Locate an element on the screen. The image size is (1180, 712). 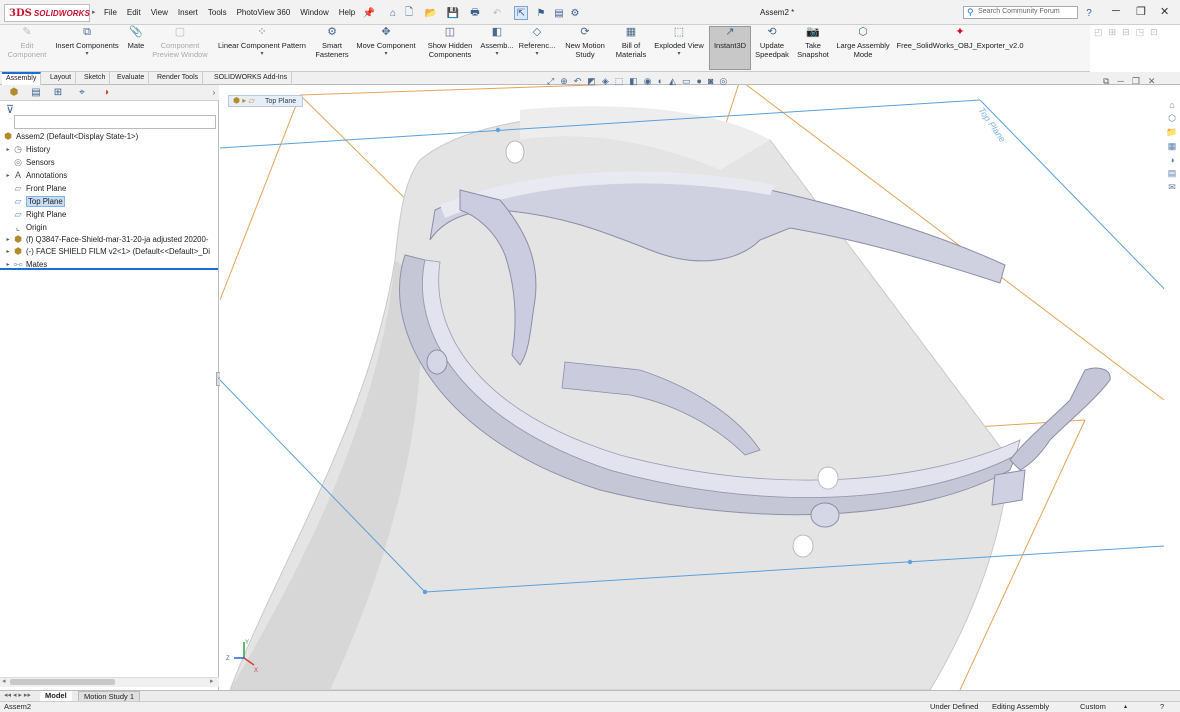
viewport-close-icon: ✕ is located at coordinates (1152, 81).